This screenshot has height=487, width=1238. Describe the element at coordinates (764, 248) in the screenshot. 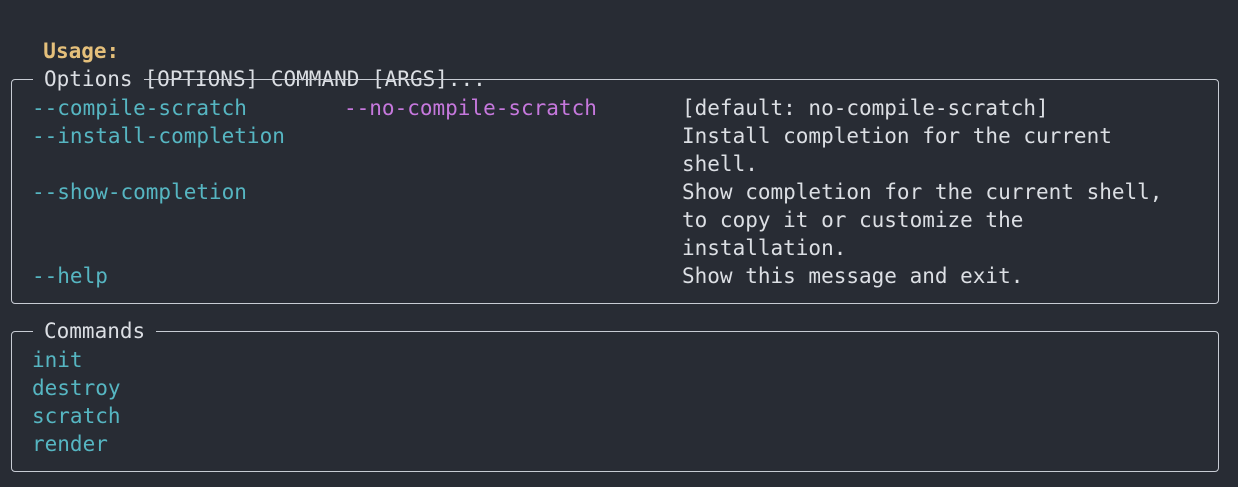

I see `option-desc-show-completion-line-3: installation.` at that location.